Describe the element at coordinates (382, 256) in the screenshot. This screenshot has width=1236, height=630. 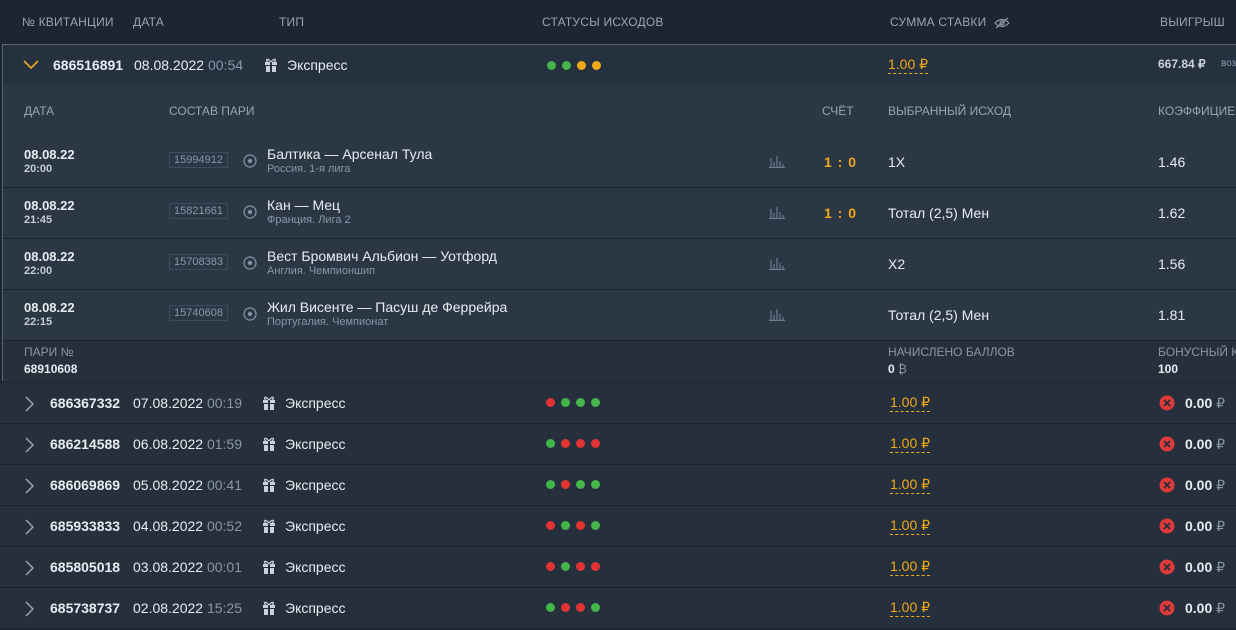
I see `event-name: Вест Бромвич Альбион — Уотфорд` at that location.